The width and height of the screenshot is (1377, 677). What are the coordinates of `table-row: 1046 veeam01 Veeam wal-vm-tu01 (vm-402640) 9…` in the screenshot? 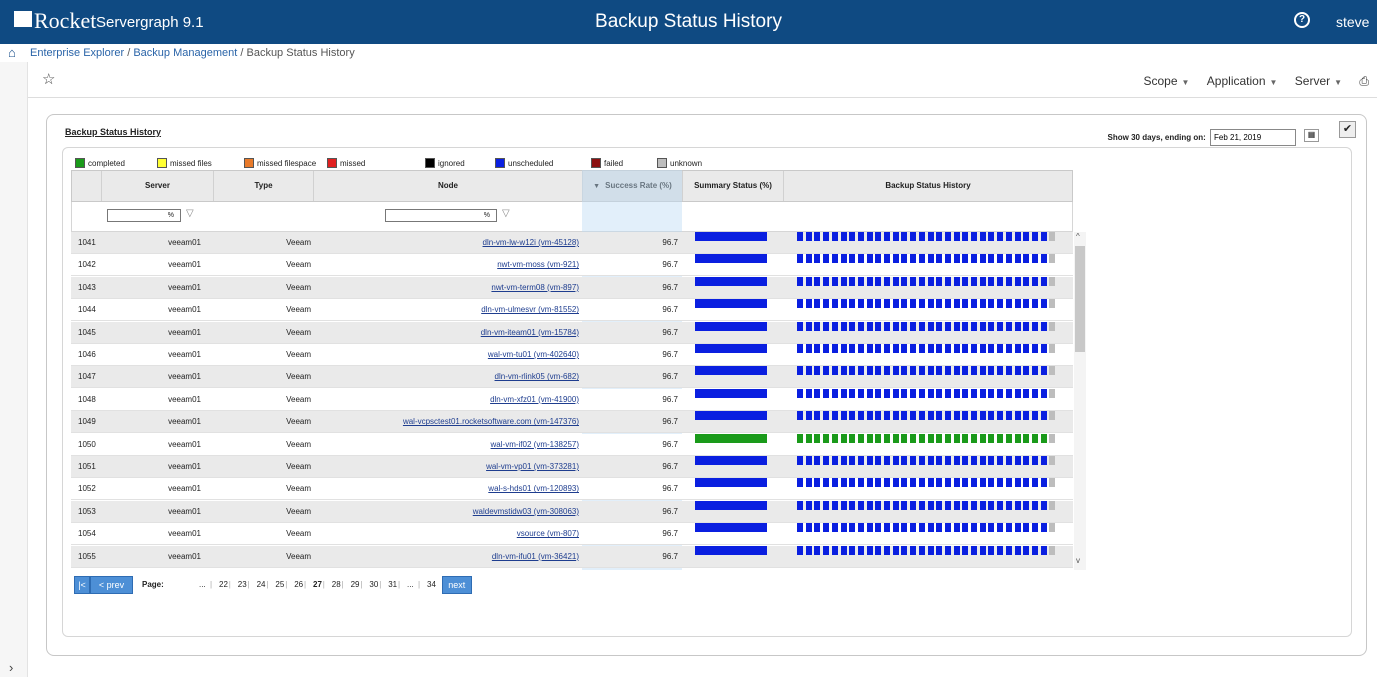 It's located at (572, 355).